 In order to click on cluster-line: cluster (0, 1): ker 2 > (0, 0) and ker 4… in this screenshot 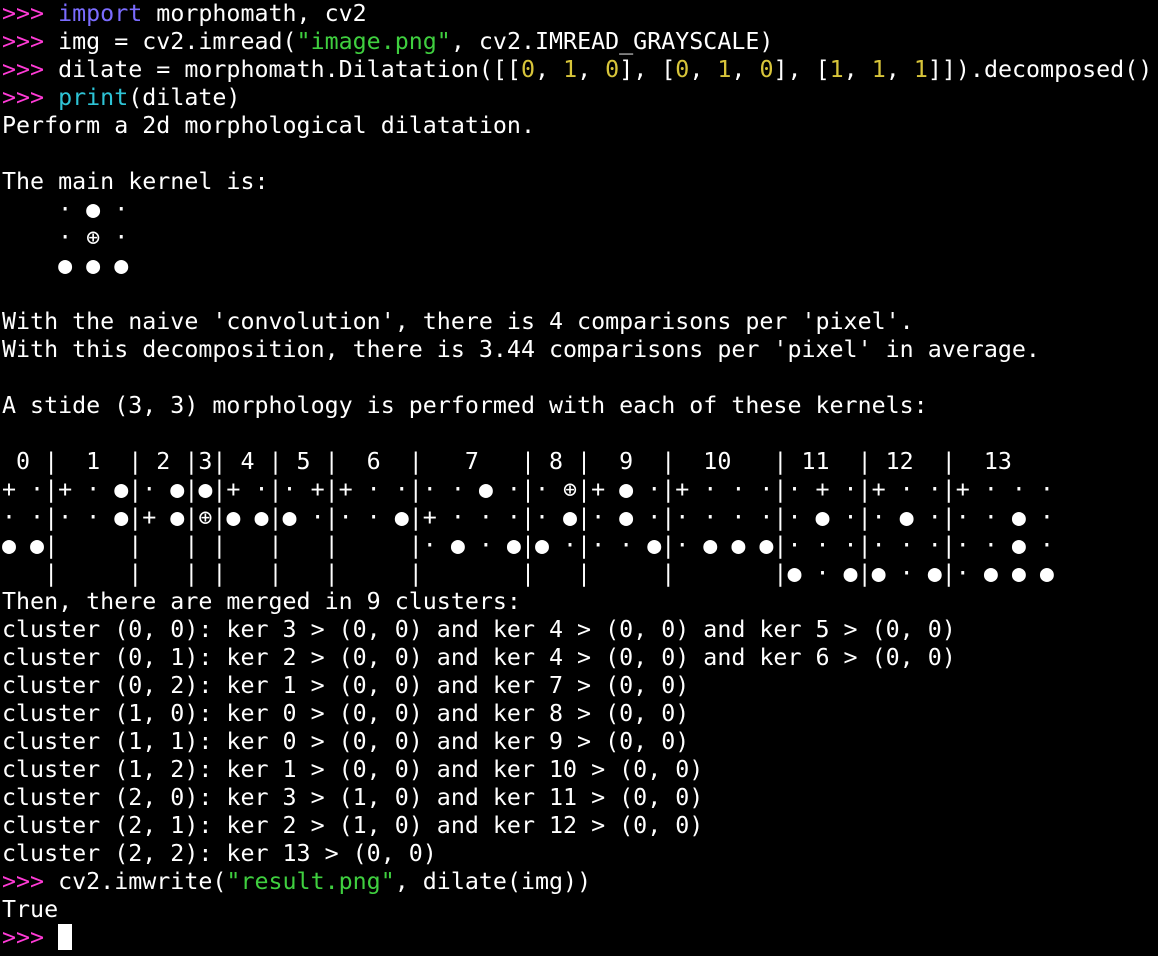, I will do `click(479, 657)`.